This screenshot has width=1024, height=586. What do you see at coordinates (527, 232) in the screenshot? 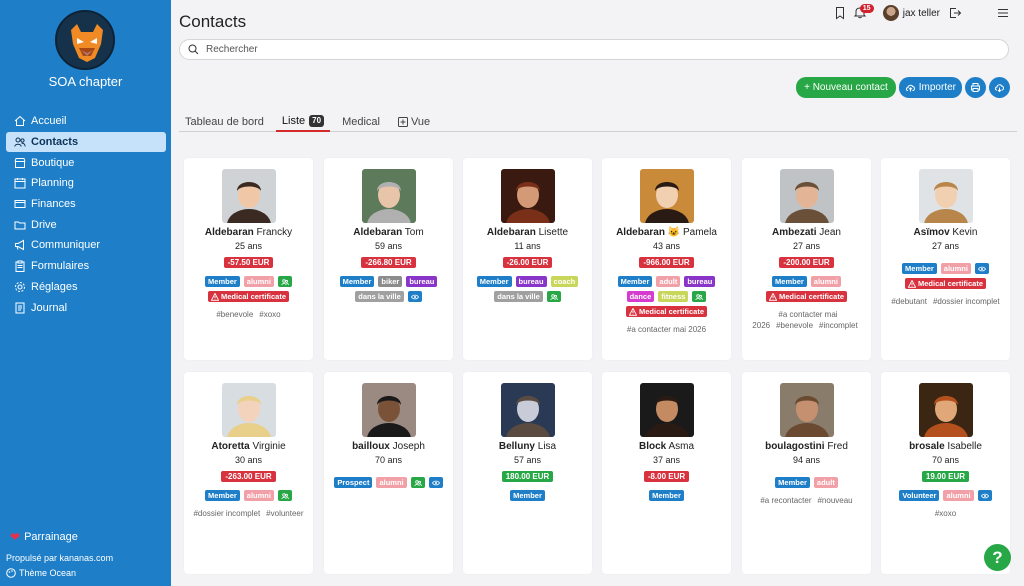
I see `contact-name: Aldebaran Lisette` at bounding box center [527, 232].